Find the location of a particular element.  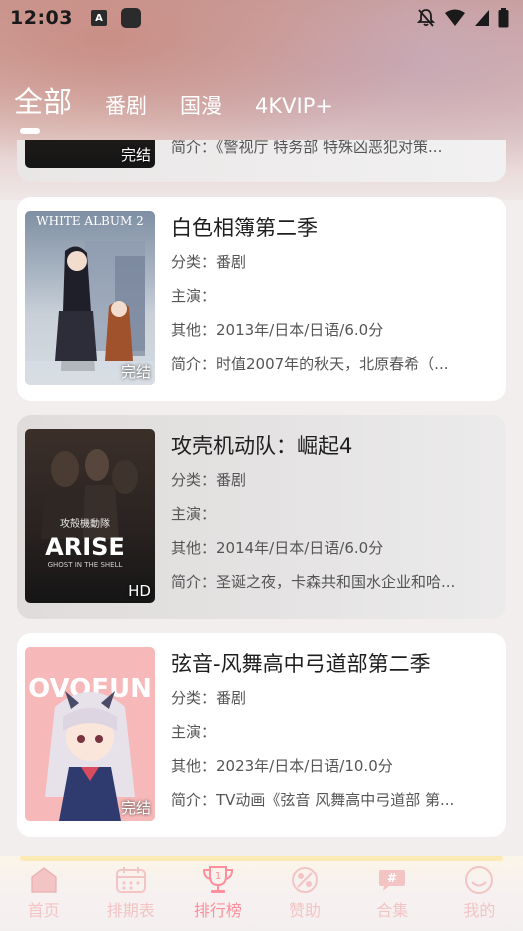

nav-home-label: 首页 is located at coordinates (43, 910).